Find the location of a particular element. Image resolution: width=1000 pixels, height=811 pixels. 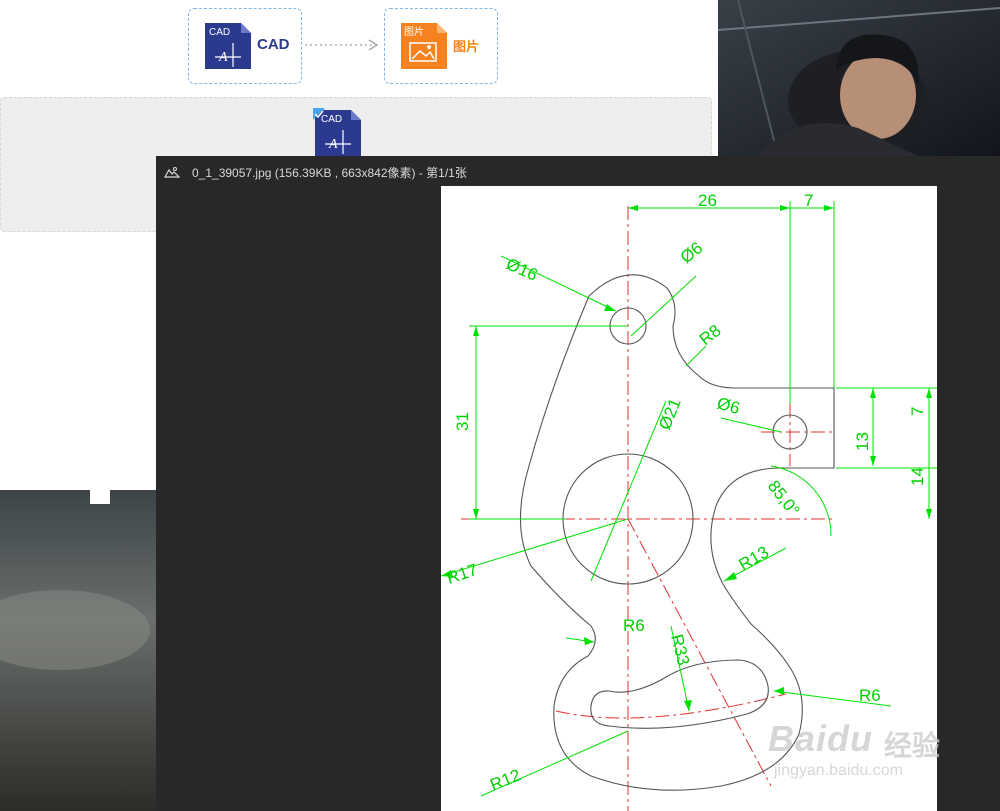

image-file-icon: 图片 is located at coordinates (424, 46).